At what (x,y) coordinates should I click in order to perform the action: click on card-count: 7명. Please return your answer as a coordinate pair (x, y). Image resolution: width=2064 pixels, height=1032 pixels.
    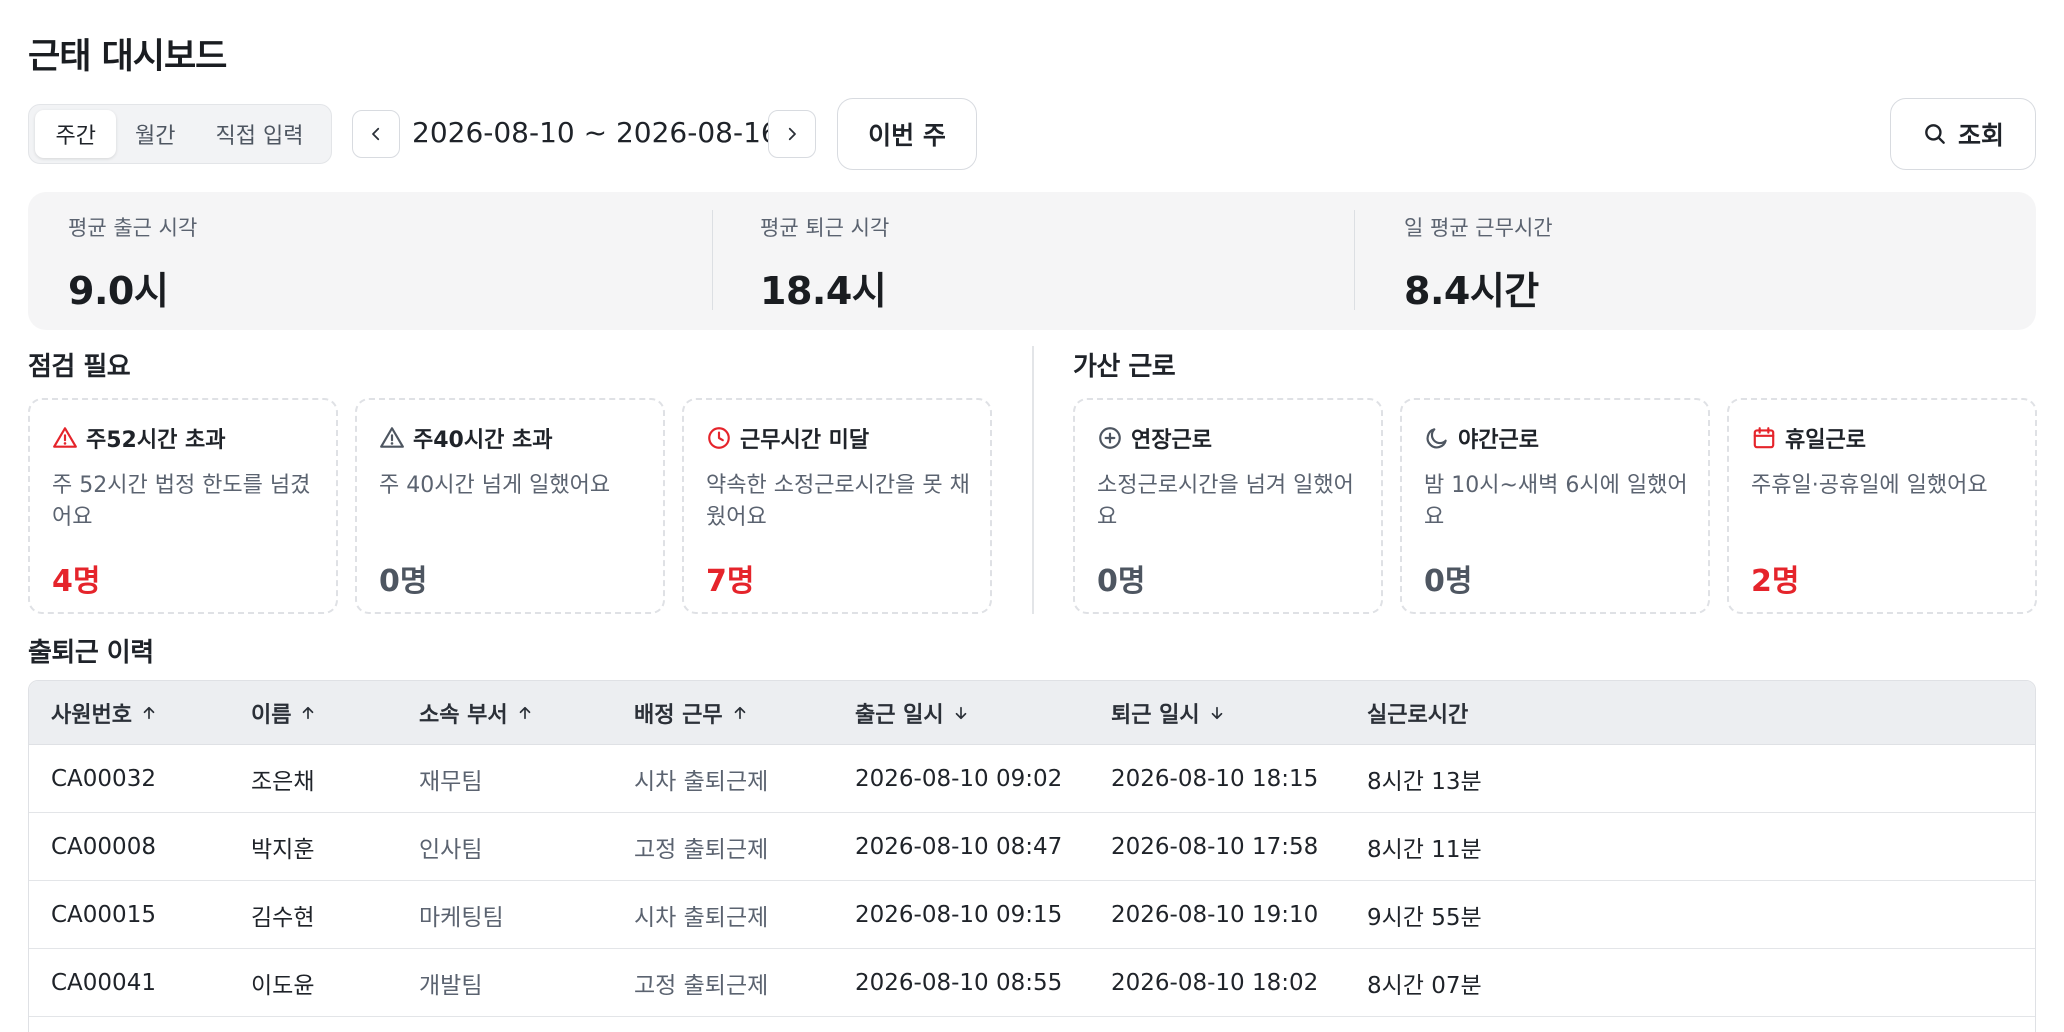
    Looking at the image, I should click on (730, 581).